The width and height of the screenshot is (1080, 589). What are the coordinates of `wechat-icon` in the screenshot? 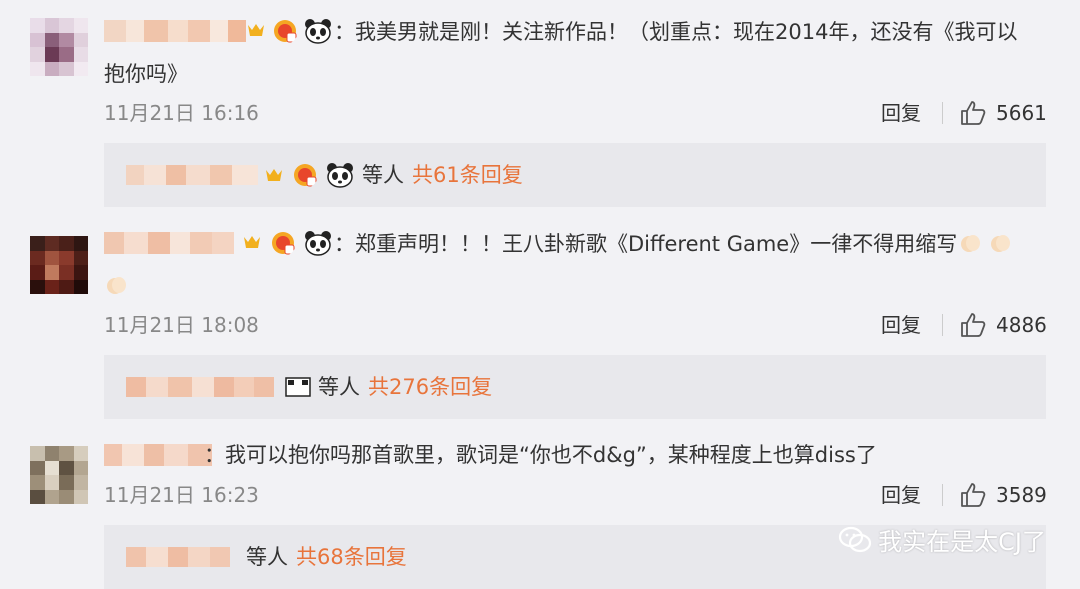 It's located at (855, 539).